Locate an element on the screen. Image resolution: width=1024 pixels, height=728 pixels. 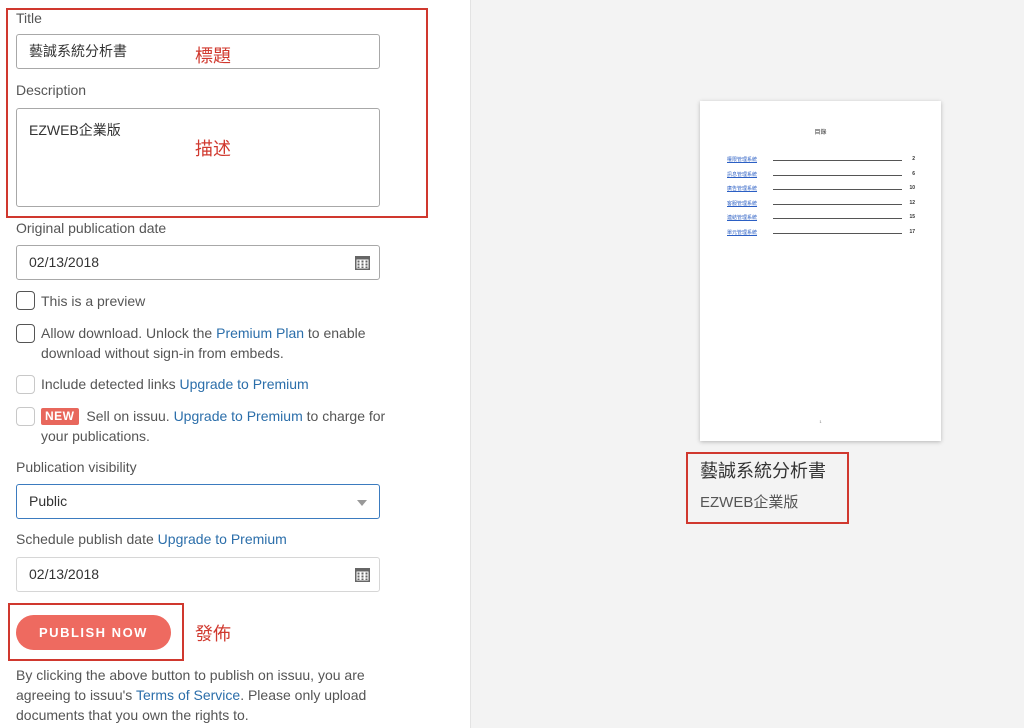
original-date-label: Original publication date is located at coordinates (91, 228).